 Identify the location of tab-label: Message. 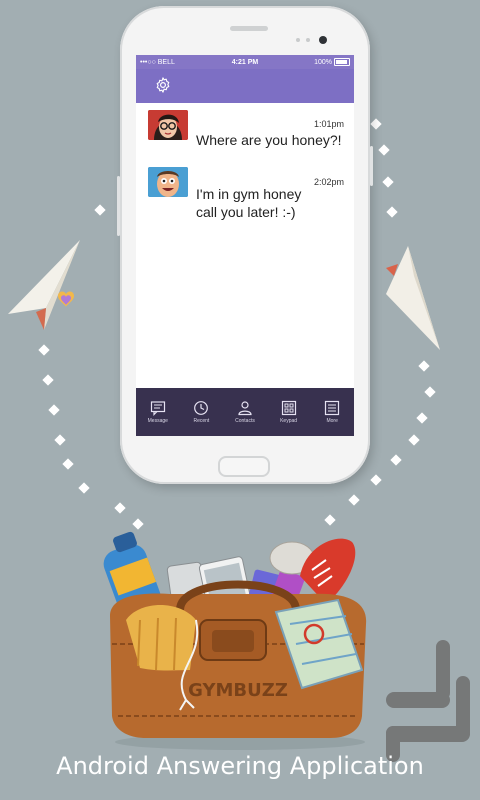
(157, 421).